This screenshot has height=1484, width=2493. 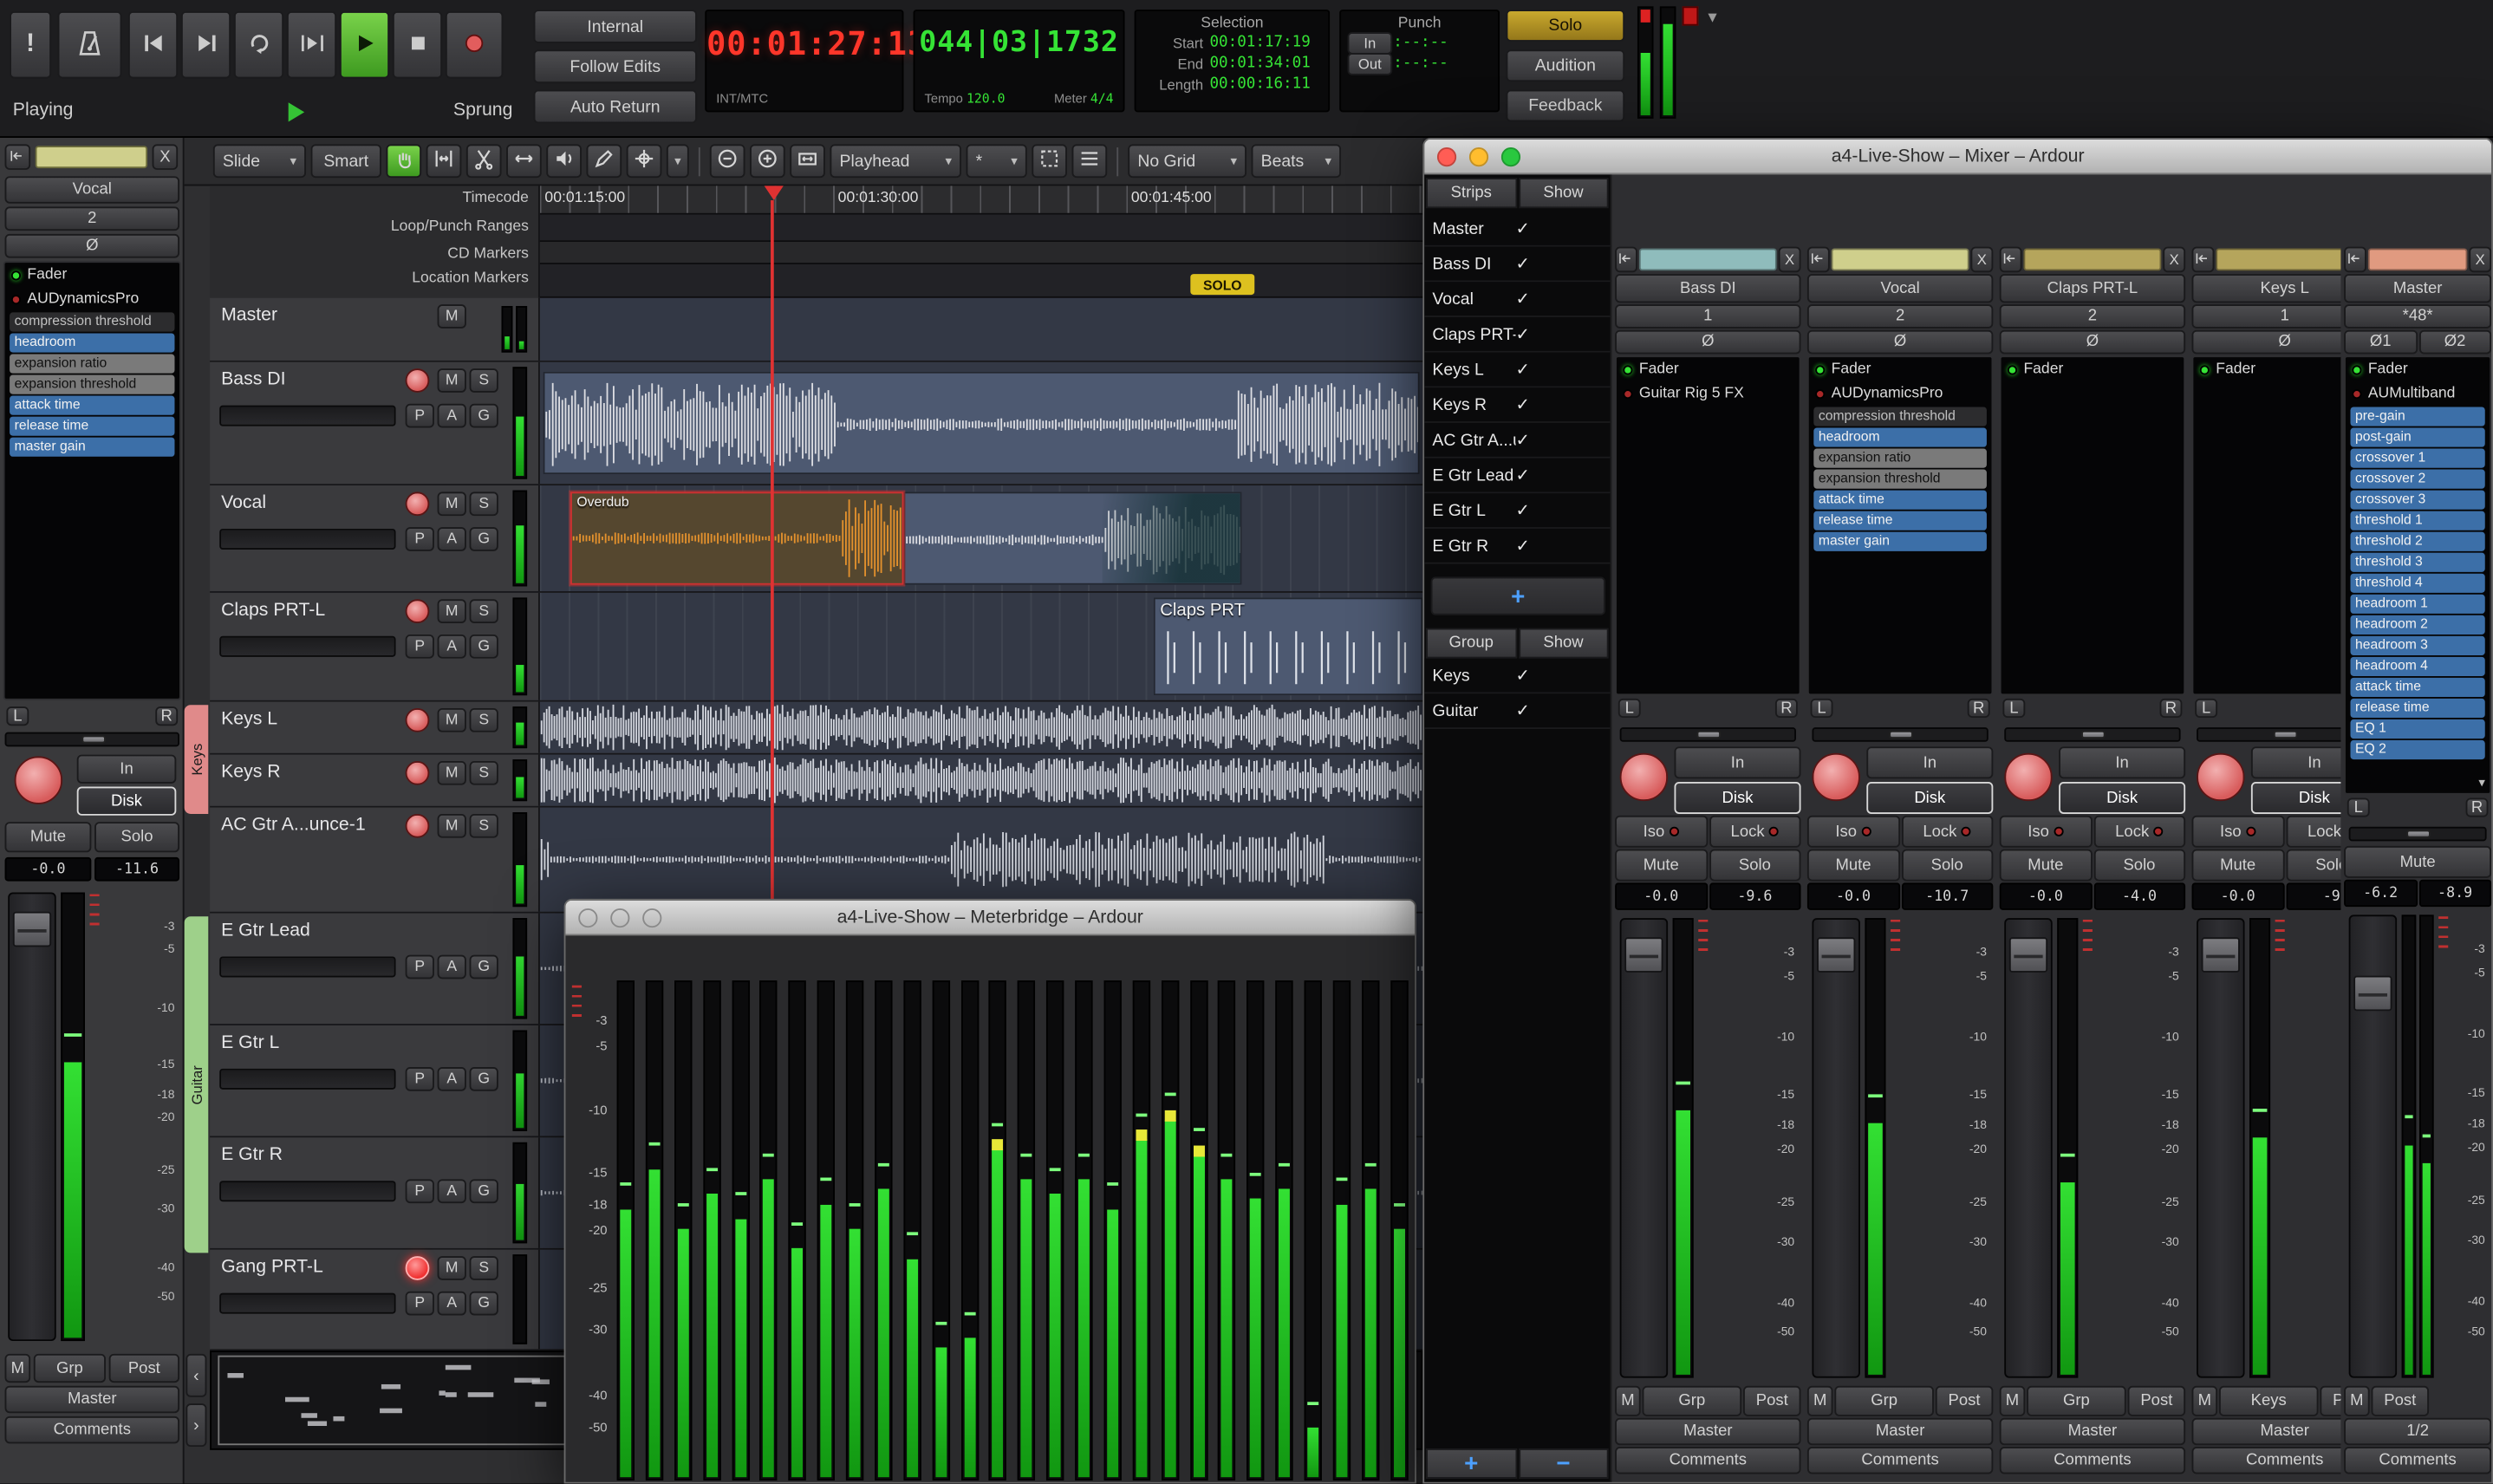 I want to click on punch-out-button: Out, so click(x=1370, y=63).